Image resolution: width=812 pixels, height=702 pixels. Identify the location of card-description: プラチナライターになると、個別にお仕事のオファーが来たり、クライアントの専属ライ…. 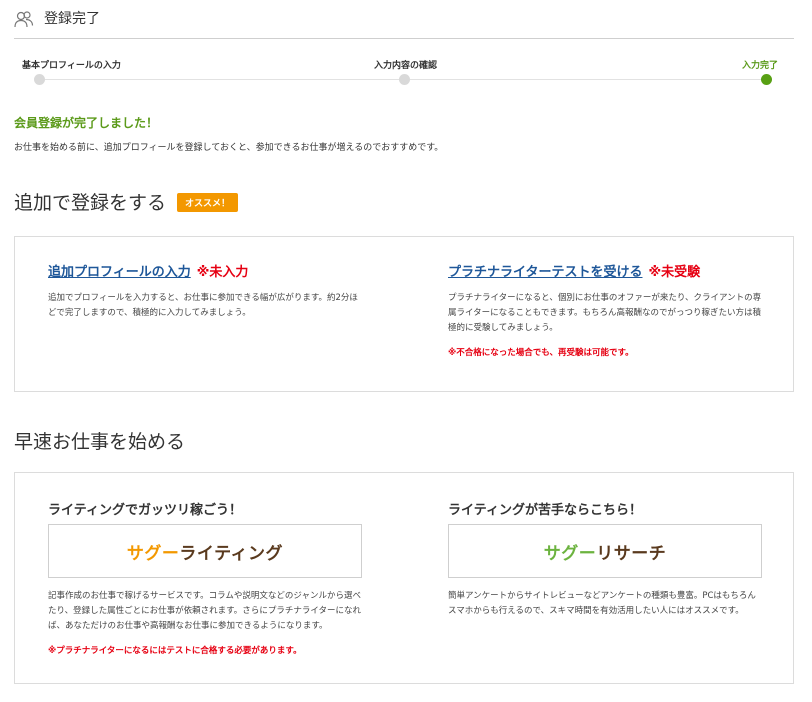
(605, 313).